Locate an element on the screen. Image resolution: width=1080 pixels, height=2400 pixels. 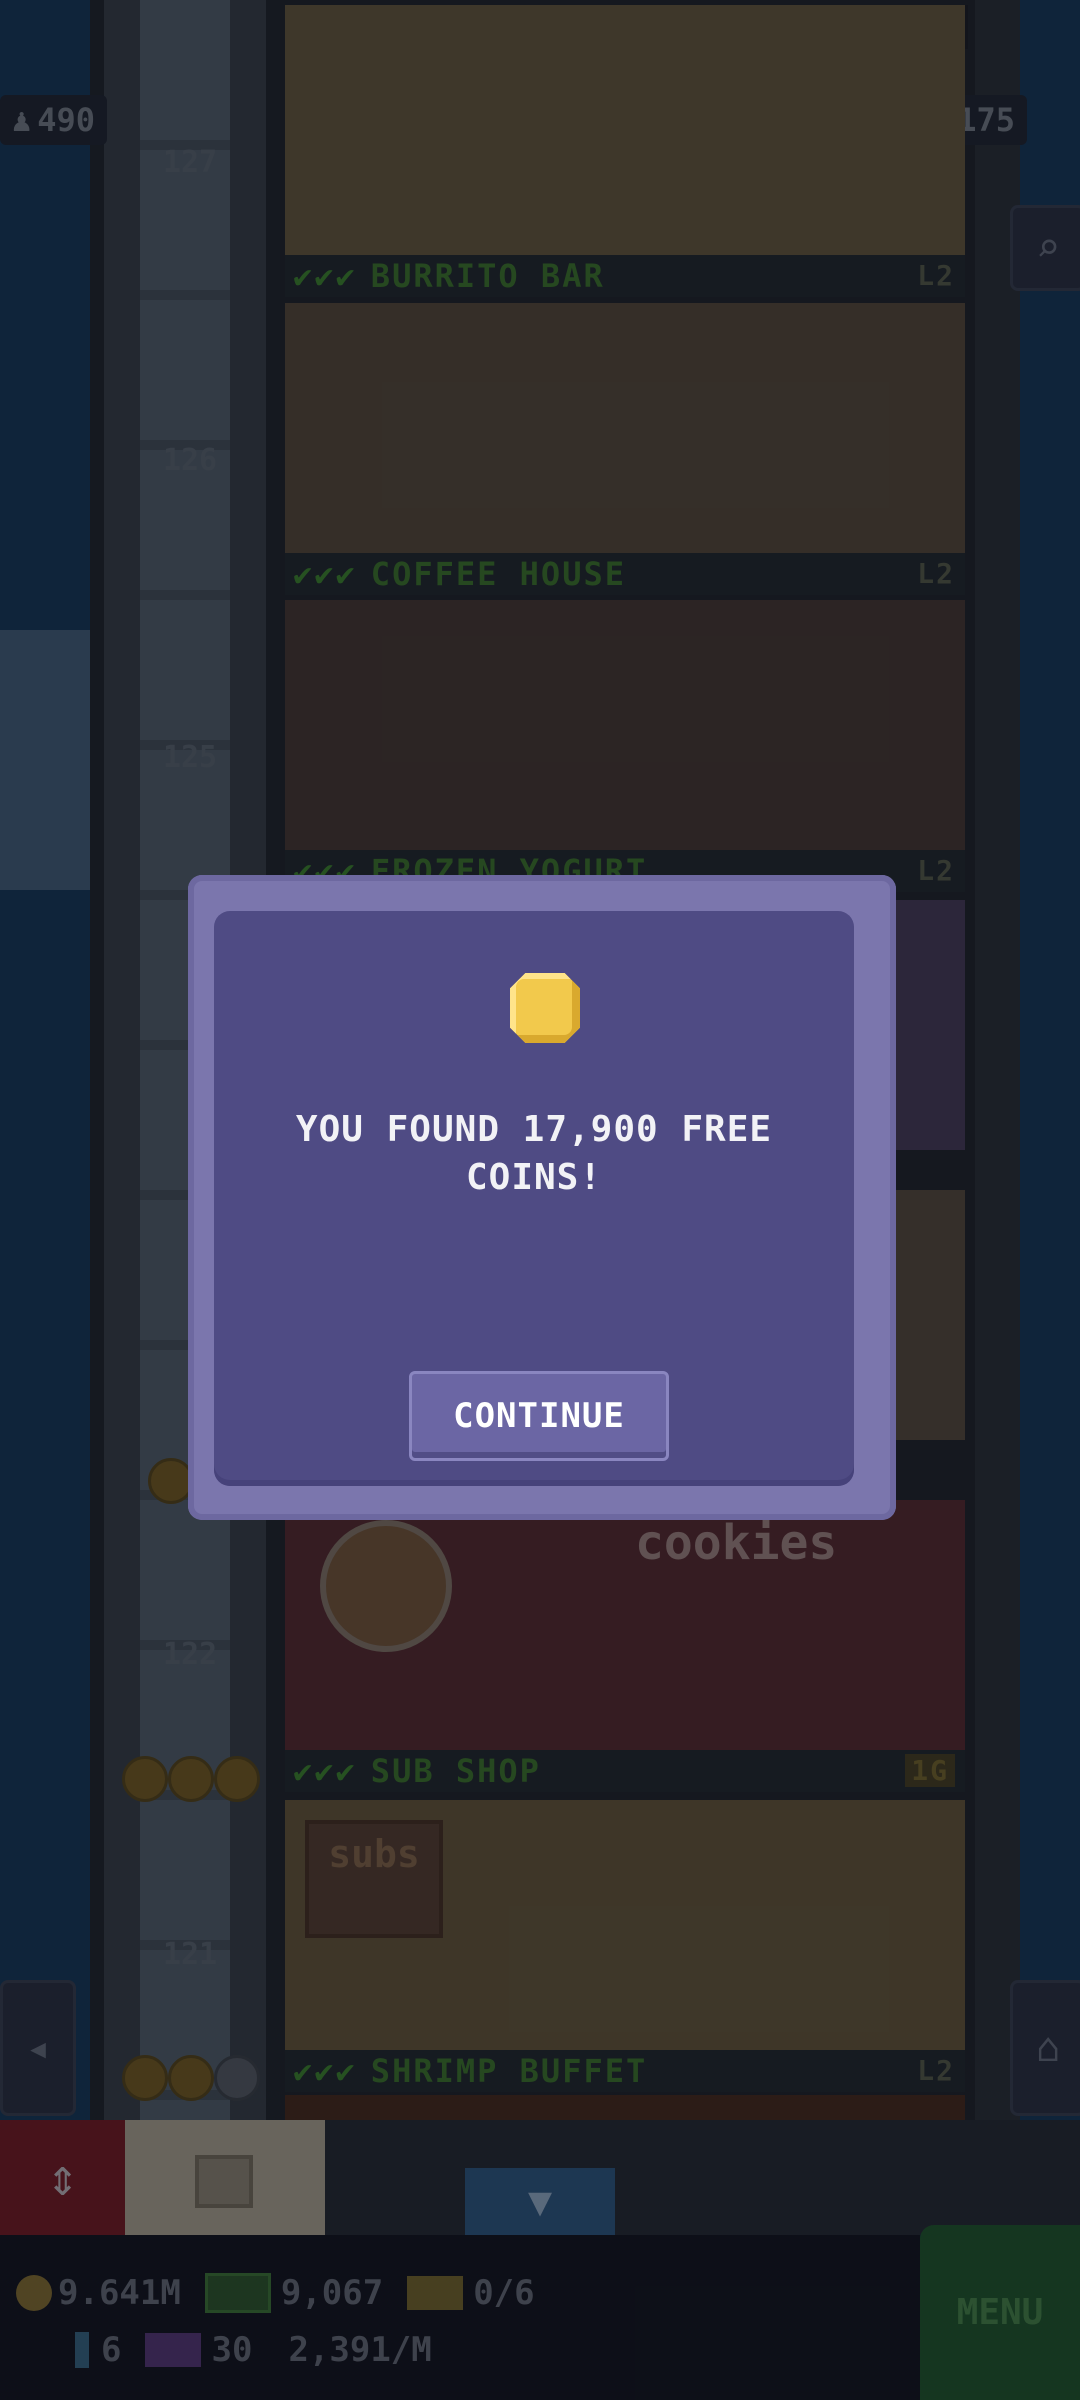
continue-button: CONTINUE is located at coordinates (539, 1416).